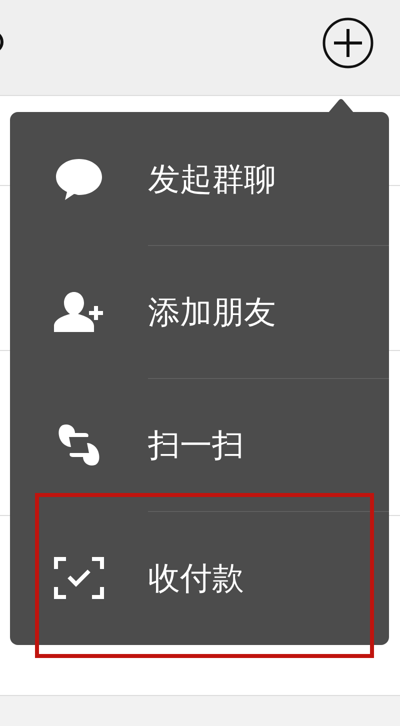 The width and height of the screenshot is (400, 726). I want to click on menu-item: 发起群聊, so click(212, 178).